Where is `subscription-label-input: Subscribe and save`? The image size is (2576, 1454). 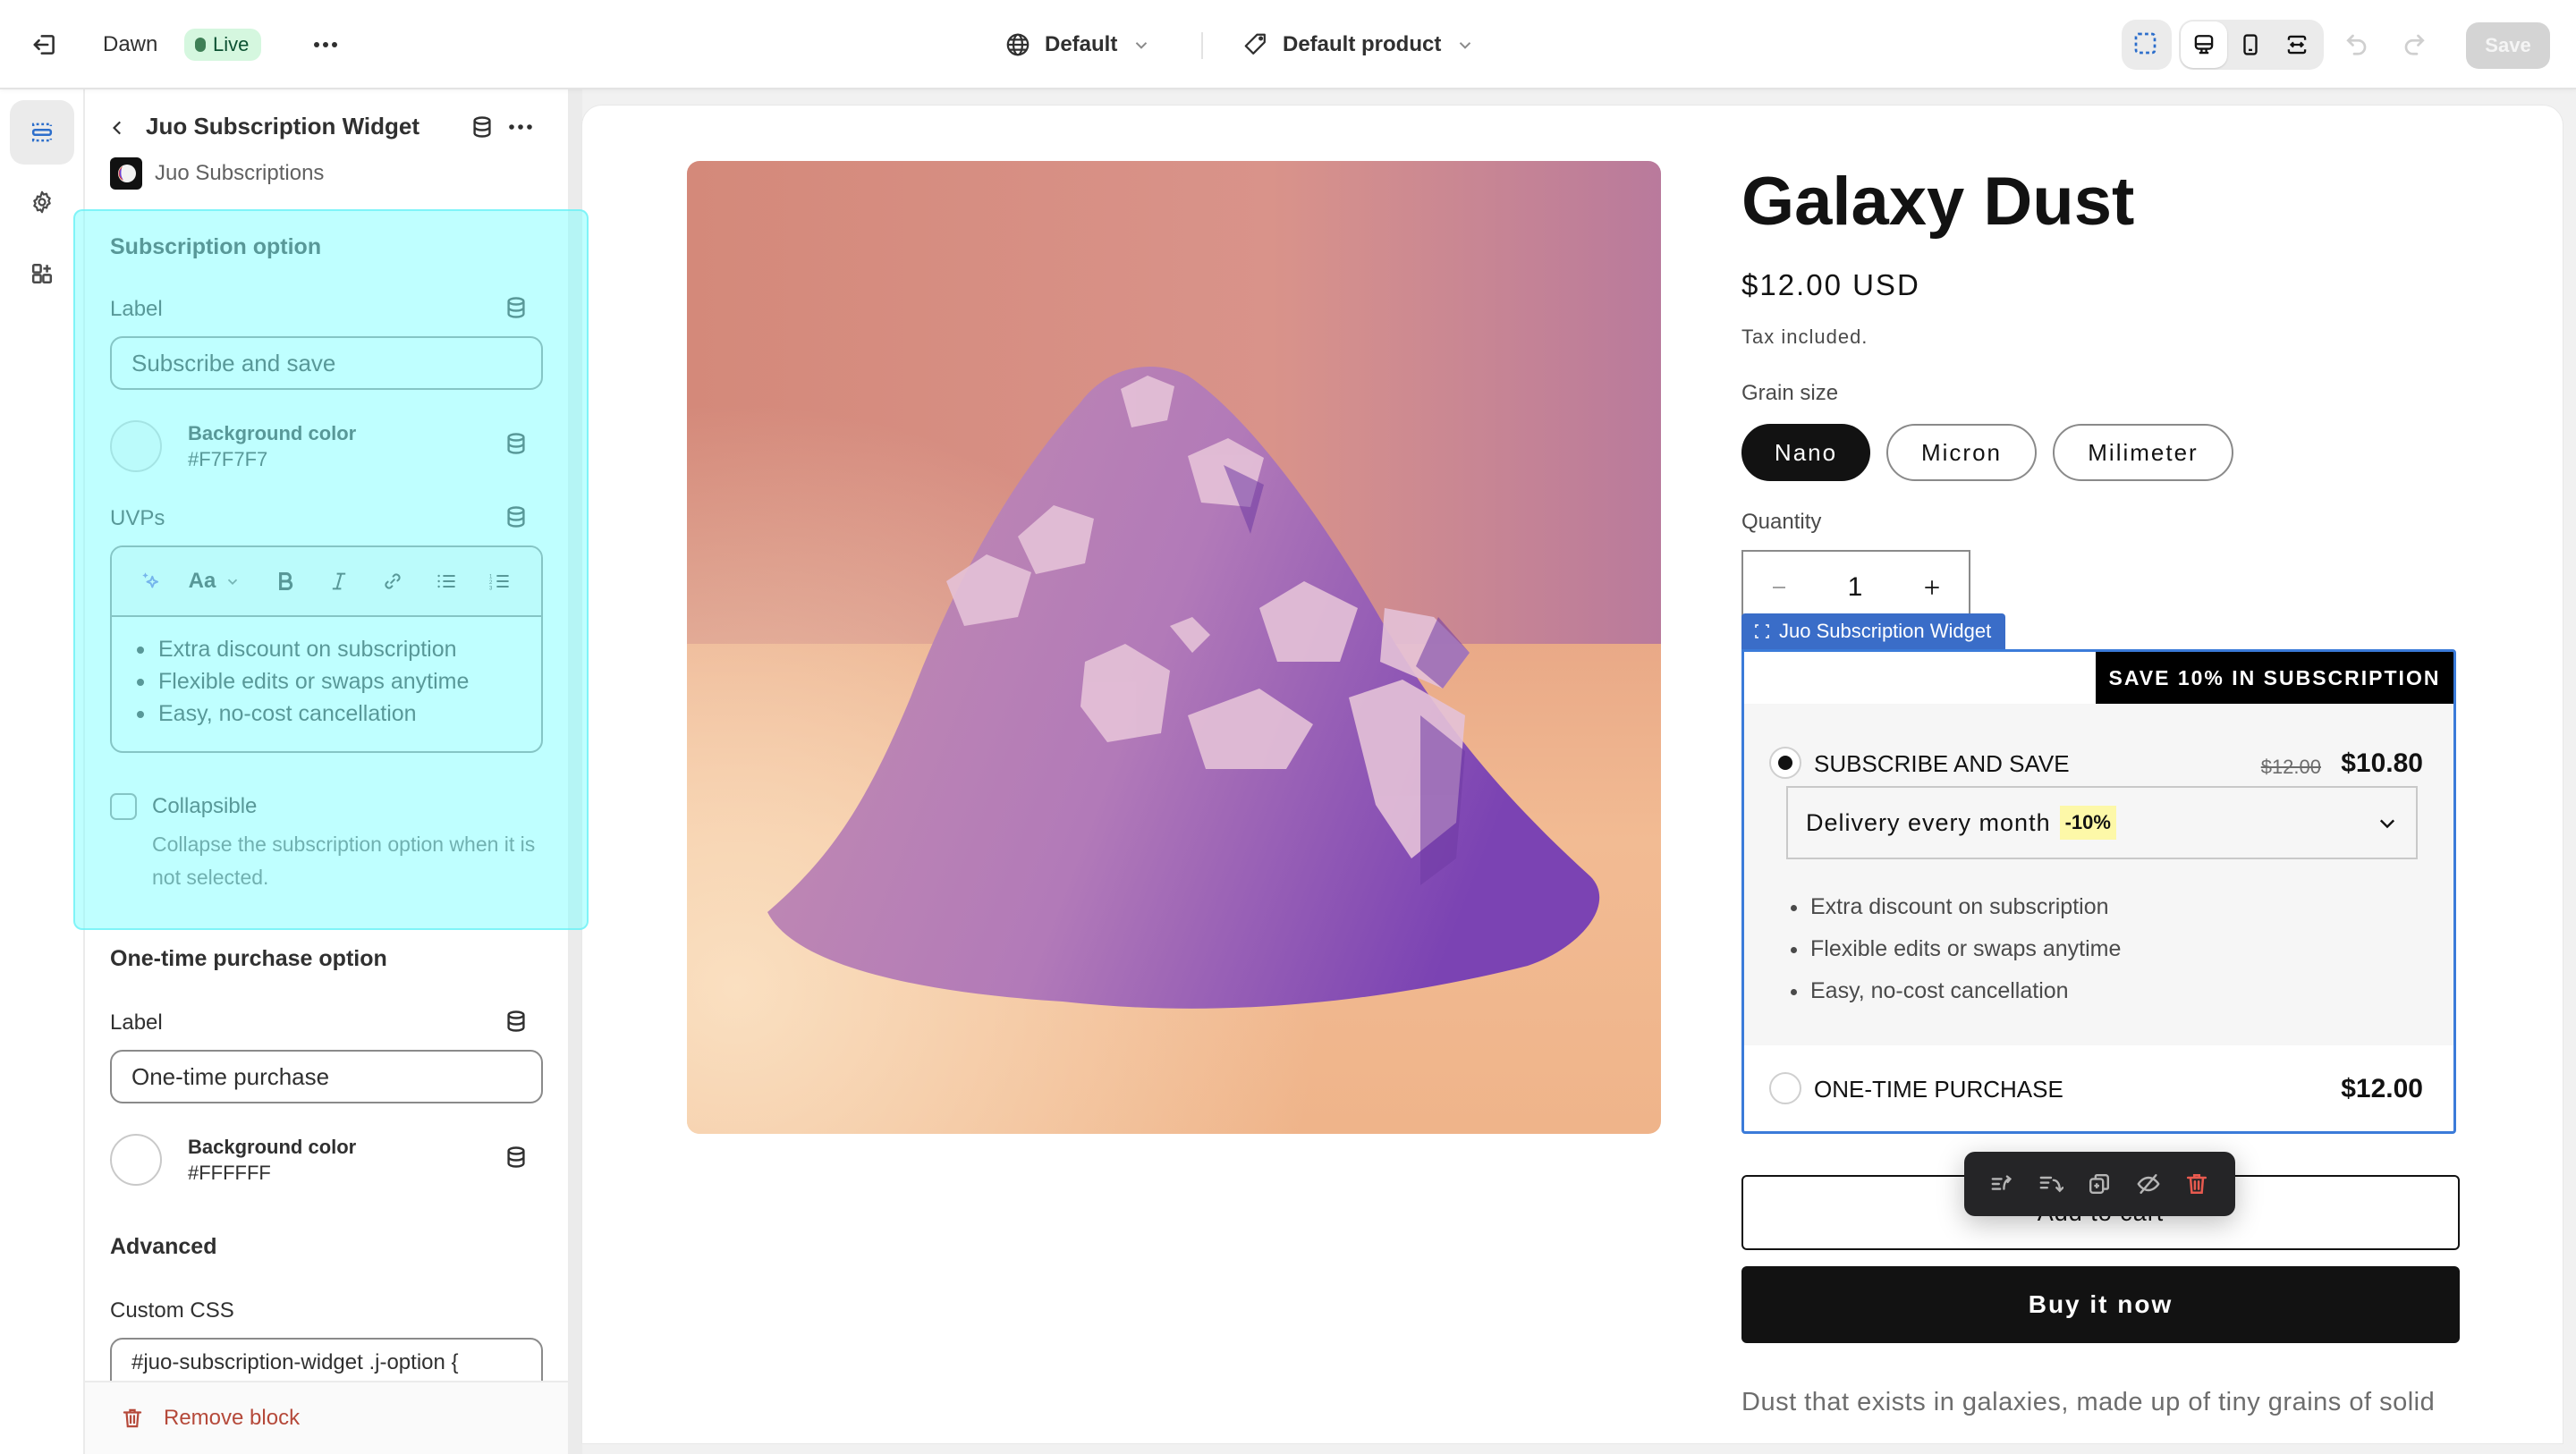
subscription-label-input: Subscribe and save is located at coordinates (326, 363).